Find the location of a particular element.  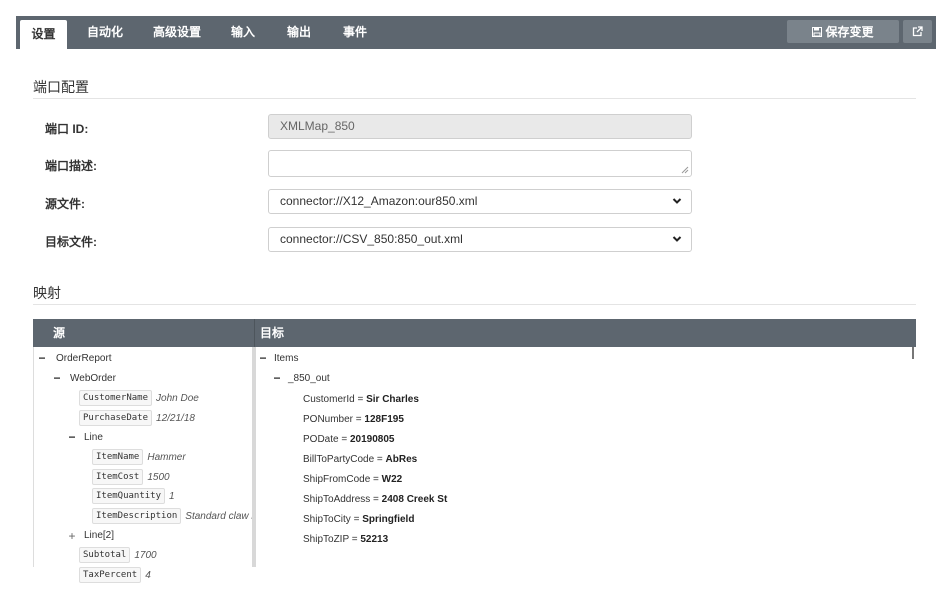

tab-output: 输出 is located at coordinates (299, 32).